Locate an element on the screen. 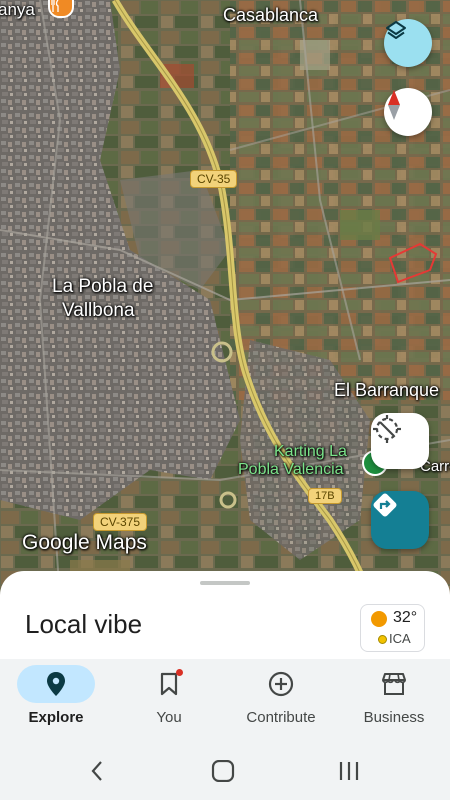  poi-karting: Karting La Pobla Valencia is located at coordinates (292, 461).